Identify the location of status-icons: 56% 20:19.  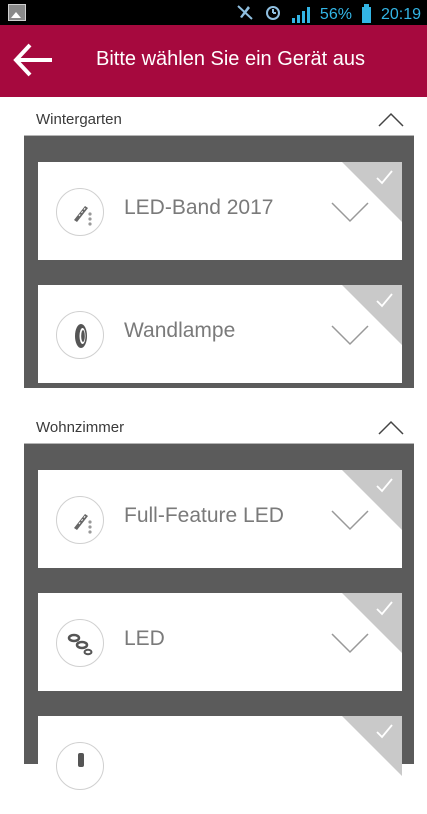
(328, 14).